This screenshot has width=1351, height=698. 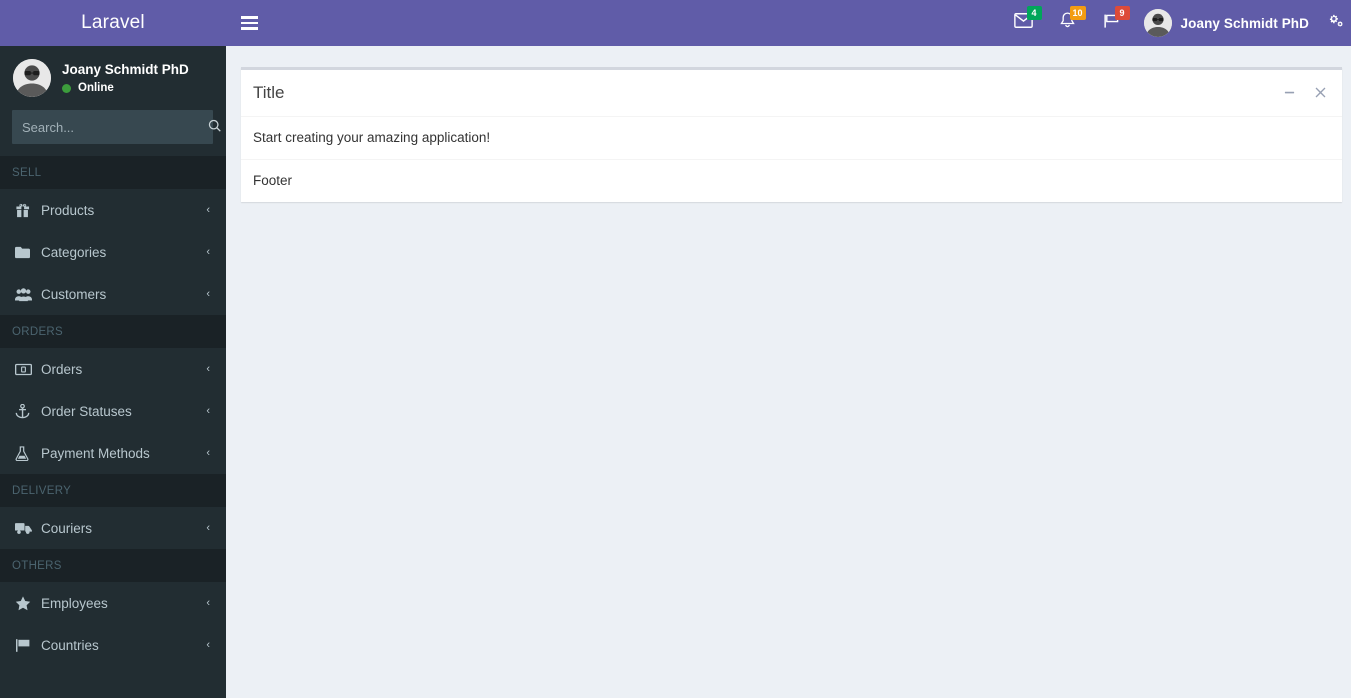 I want to click on card-title: Title, so click(x=269, y=92).